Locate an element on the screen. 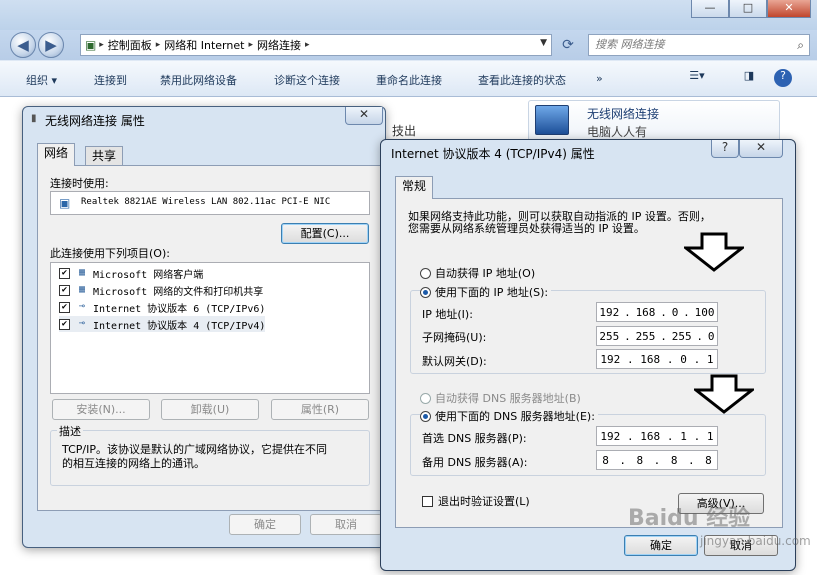 The width and height of the screenshot is (817, 575). radio-label: 使用下面的 IP 地址(S): is located at coordinates (492, 292).